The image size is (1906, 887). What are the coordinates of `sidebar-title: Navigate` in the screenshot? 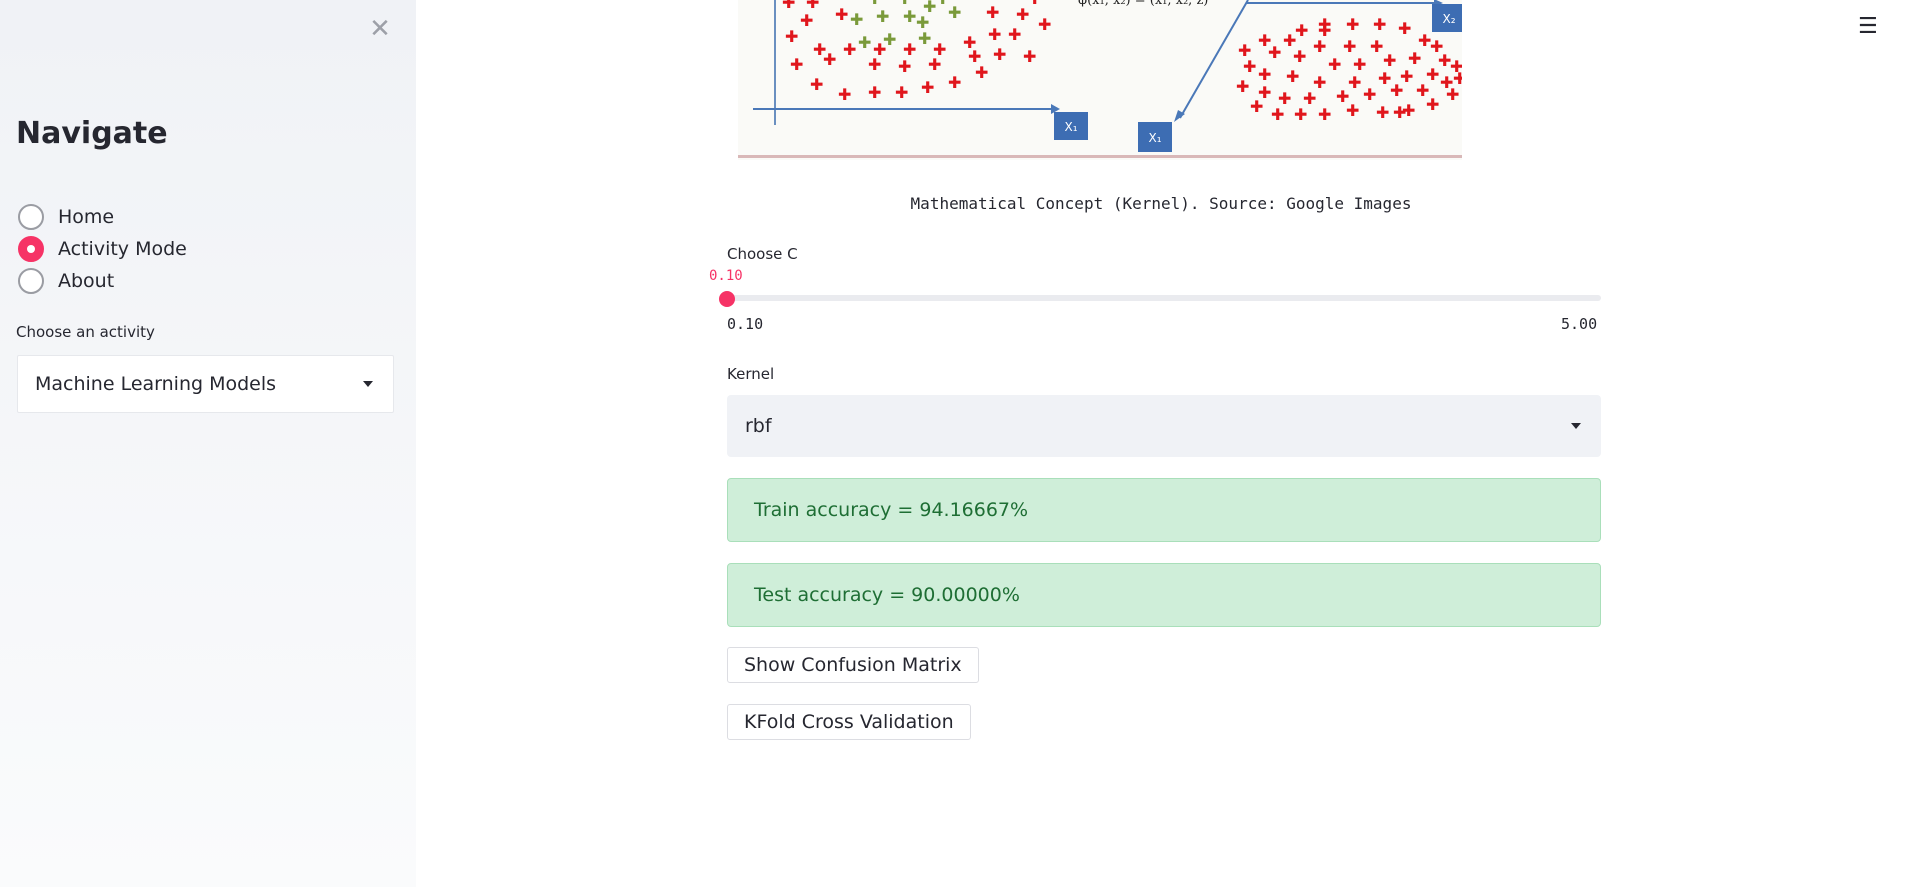 It's located at (92, 133).